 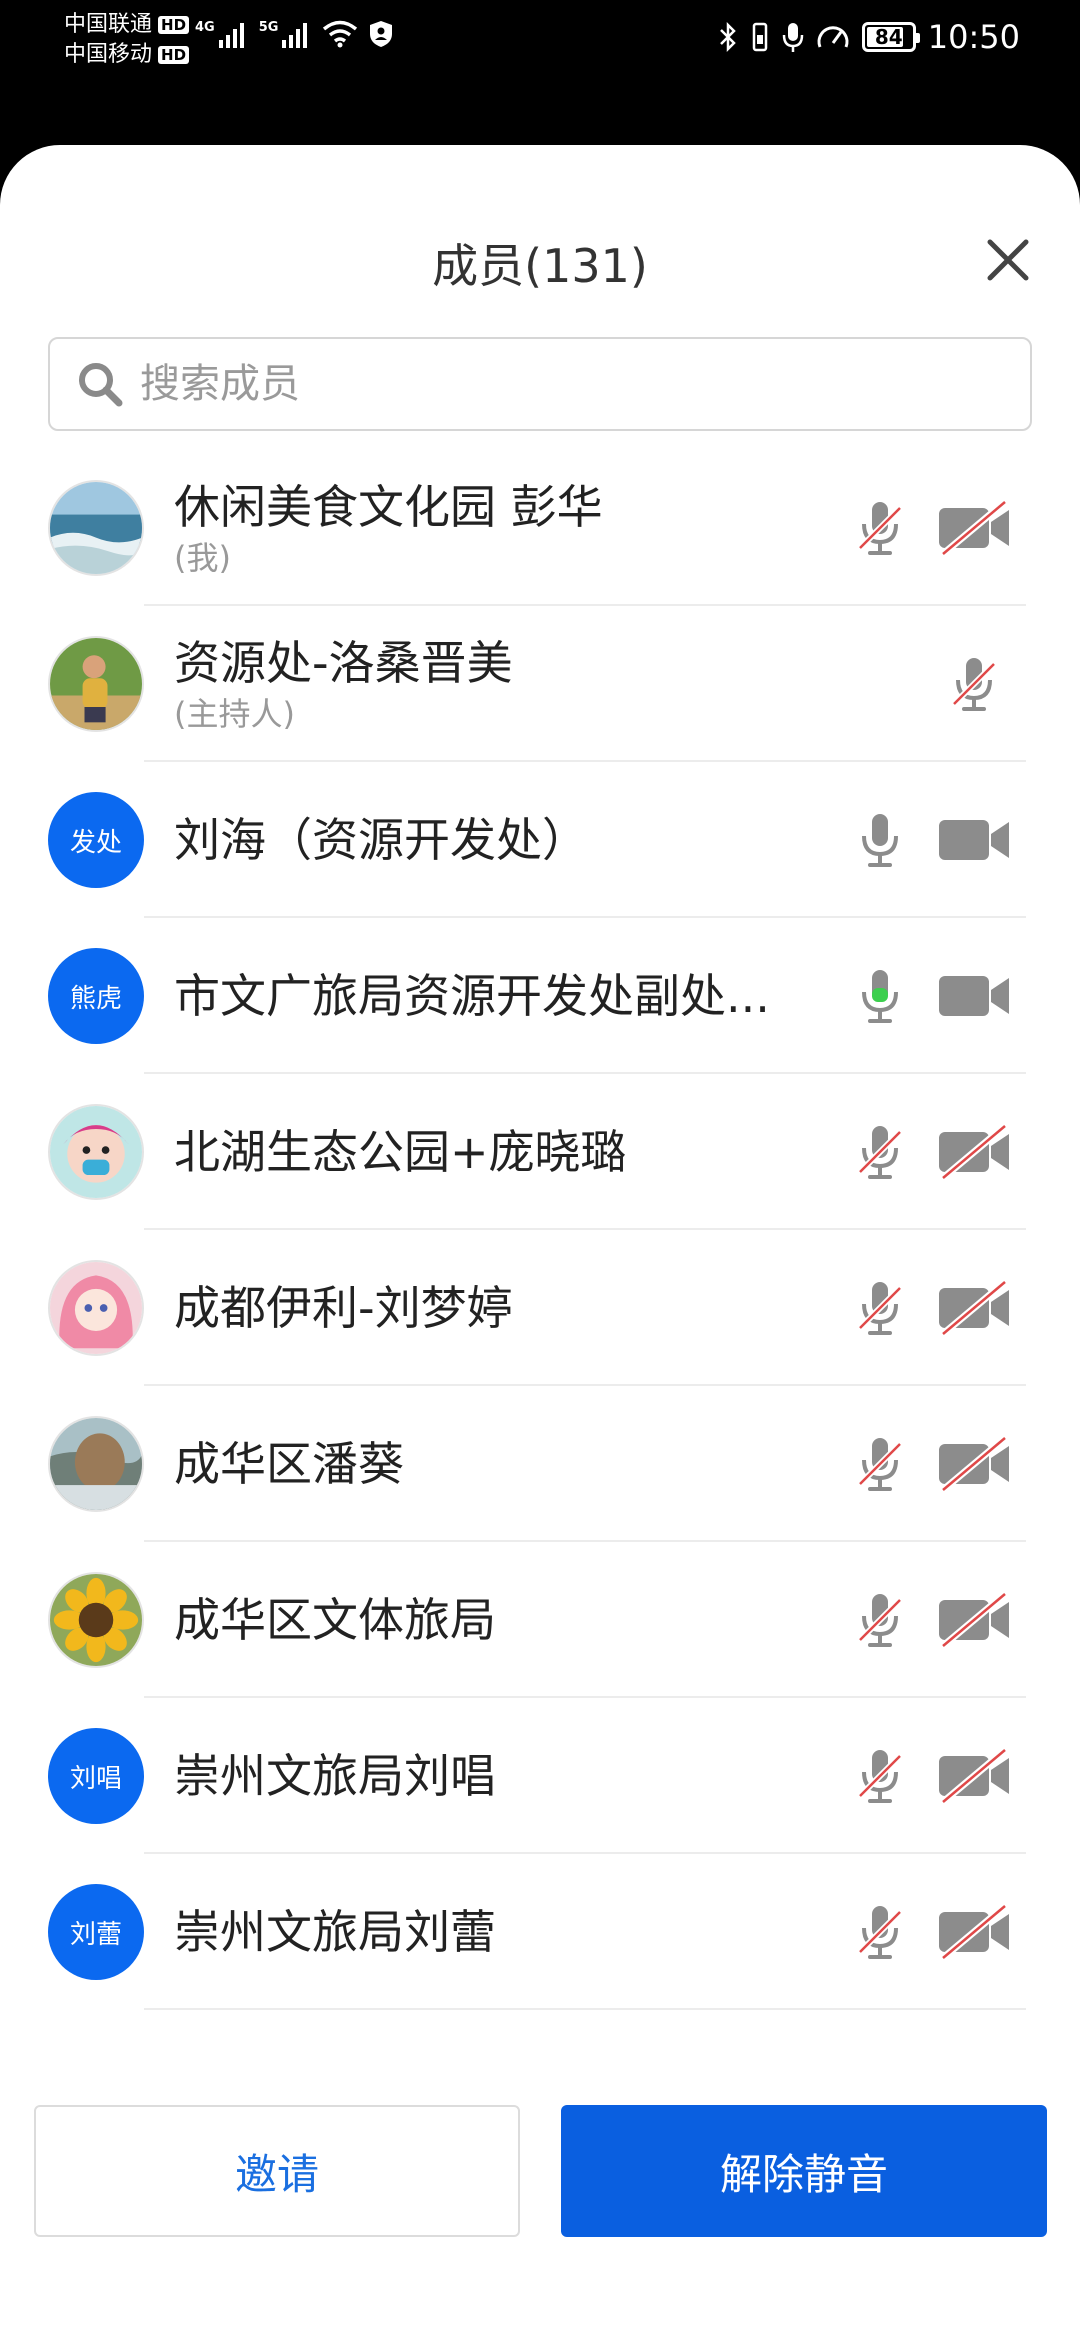 I want to click on member-row: 刘蕾 崇州文旅局刘蕾, so click(x=540, y=1932).